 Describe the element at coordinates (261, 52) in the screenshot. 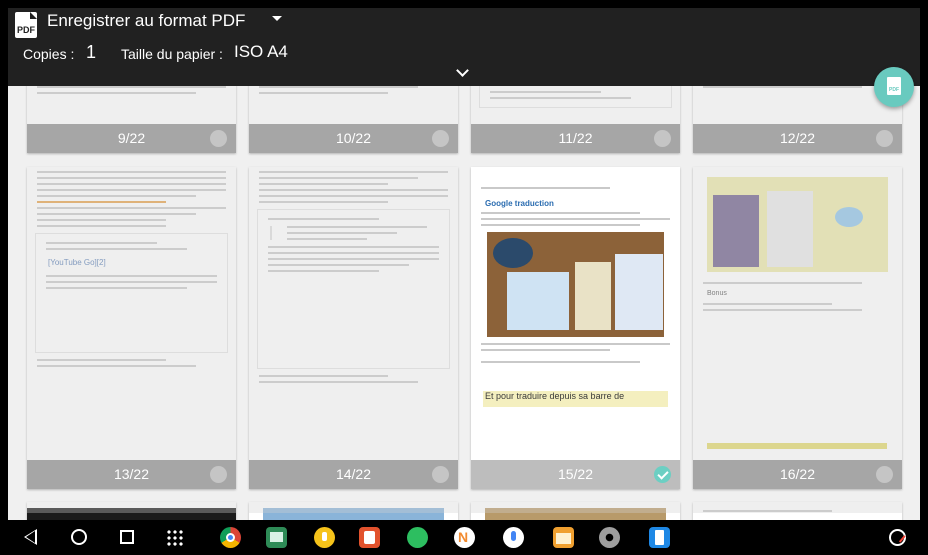

I see `paper-size-select: ISO A4` at that location.